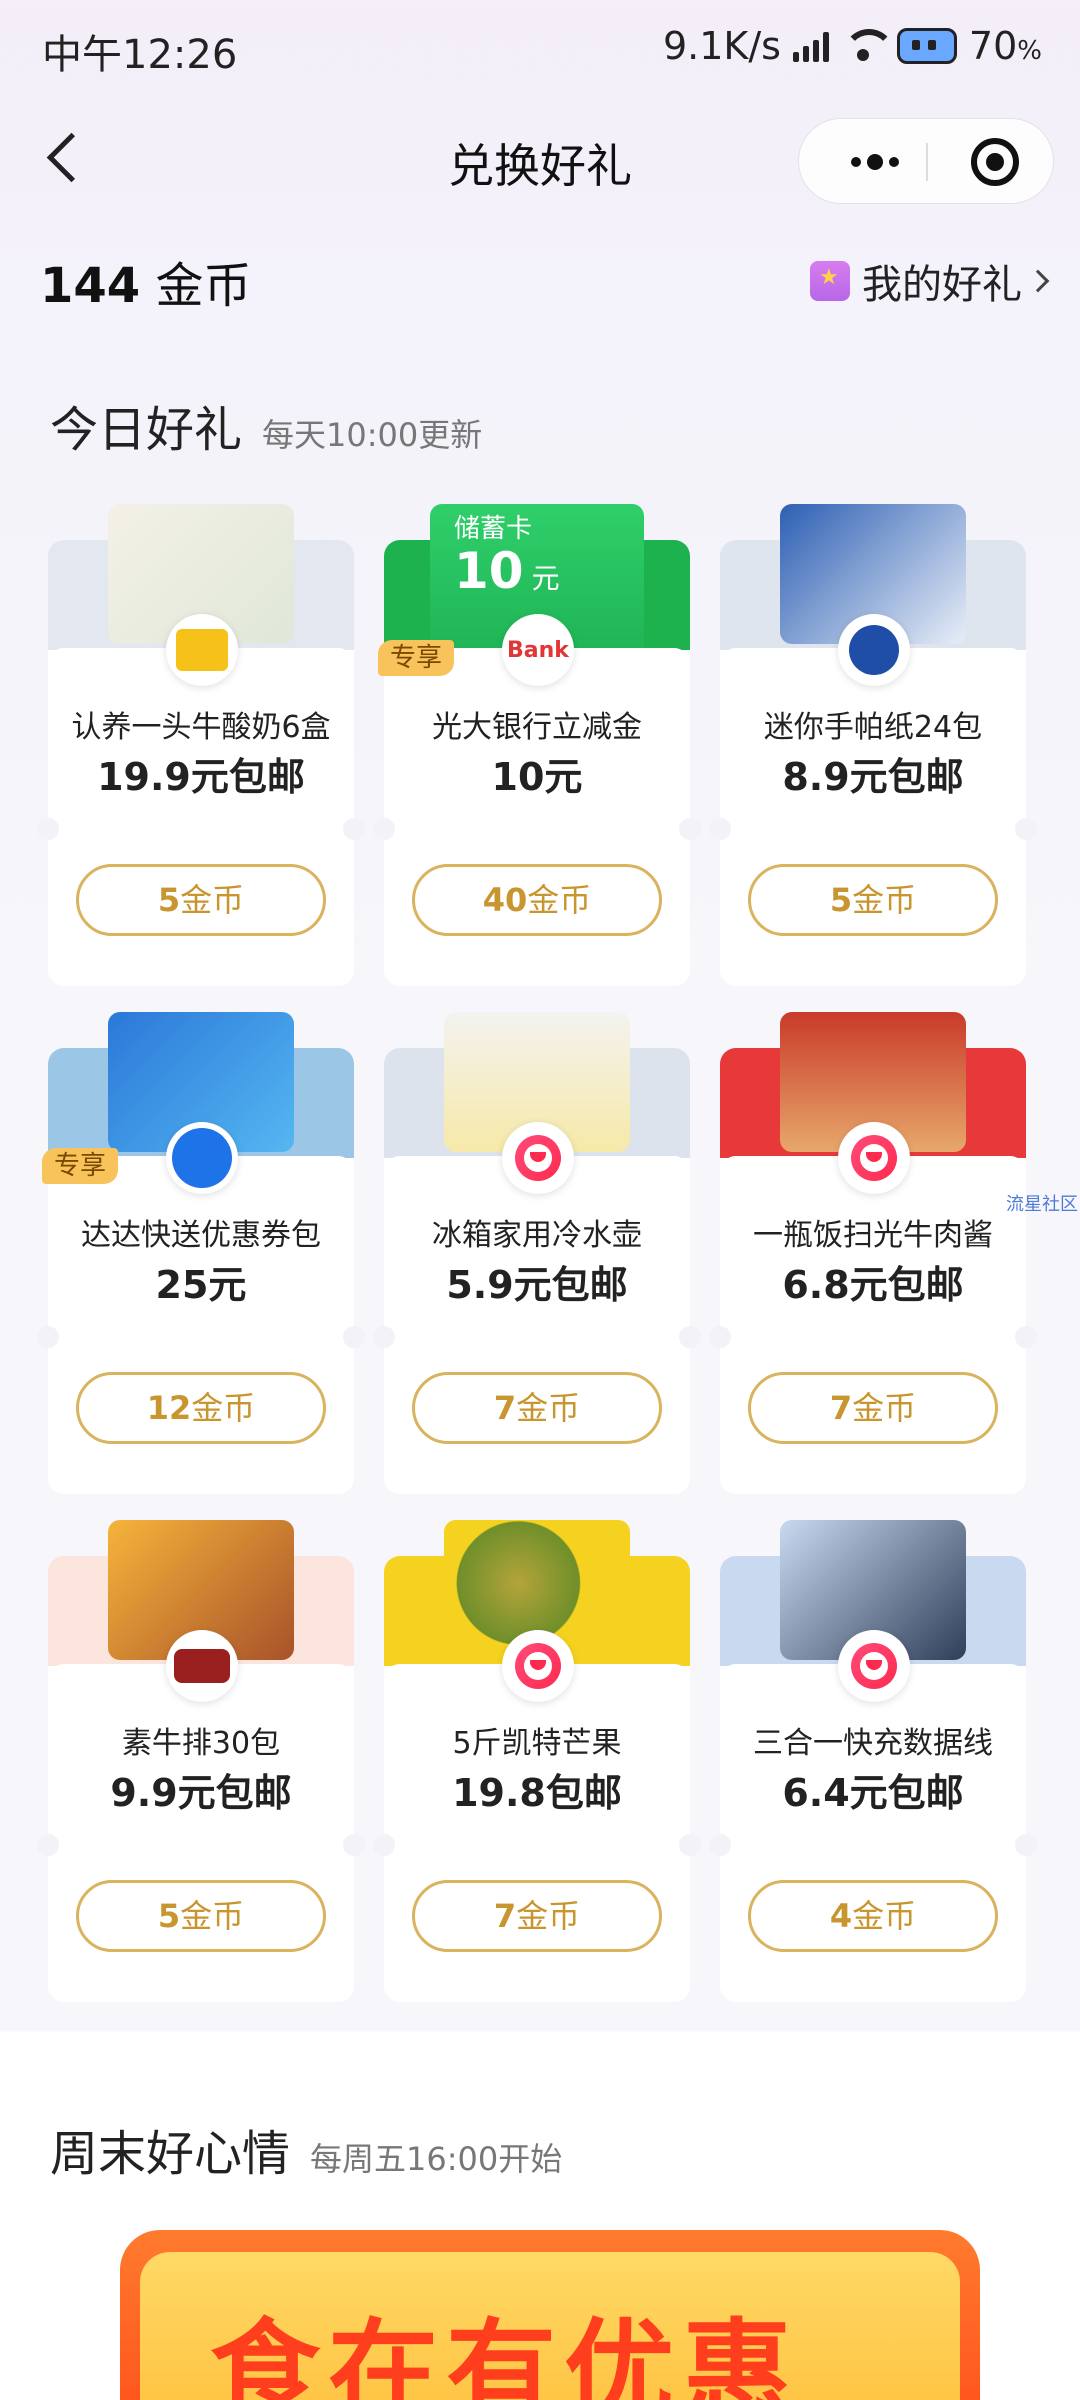  Describe the element at coordinates (537, 777) in the screenshot. I see `gift-price: 10元` at that location.